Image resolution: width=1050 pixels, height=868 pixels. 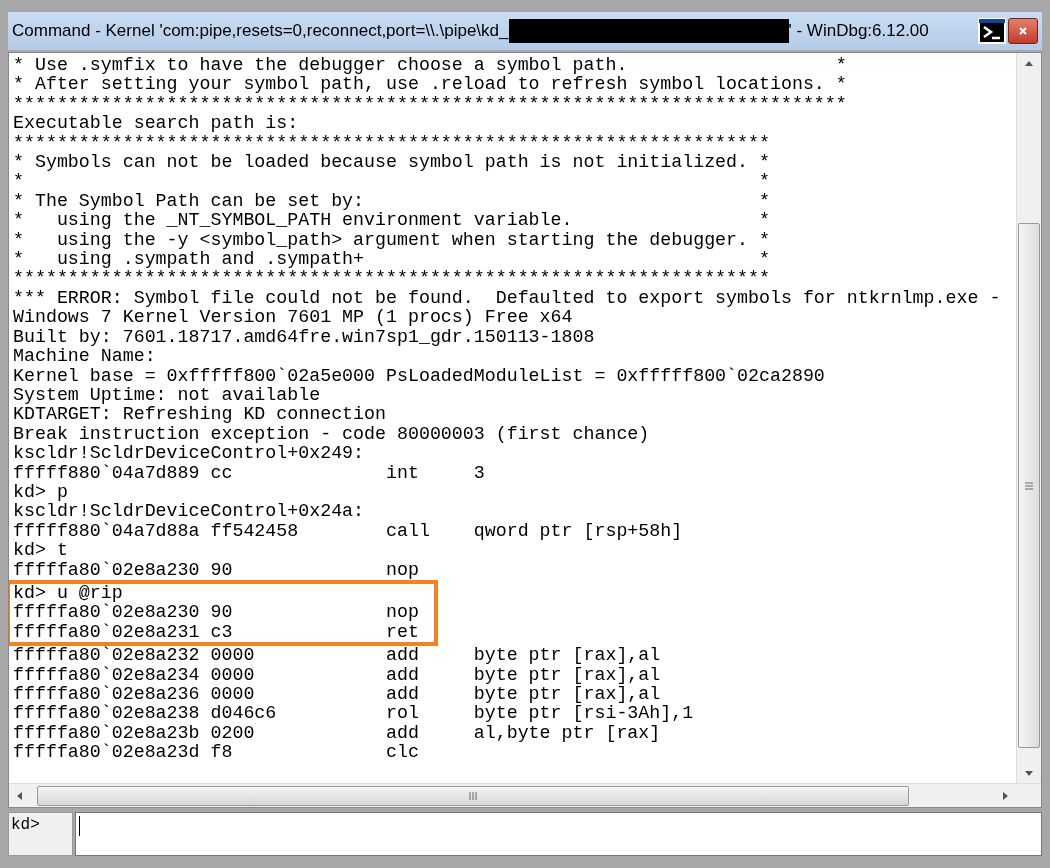 I want to click on close-button, so click(x=1023, y=31).